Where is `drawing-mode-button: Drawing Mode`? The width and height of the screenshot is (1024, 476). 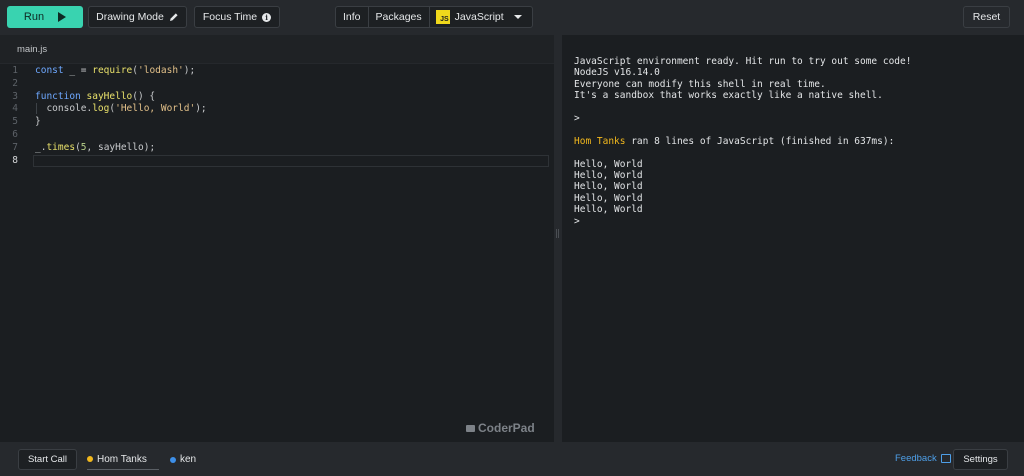
drawing-mode-button: Drawing Mode is located at coordinates (137, 17).